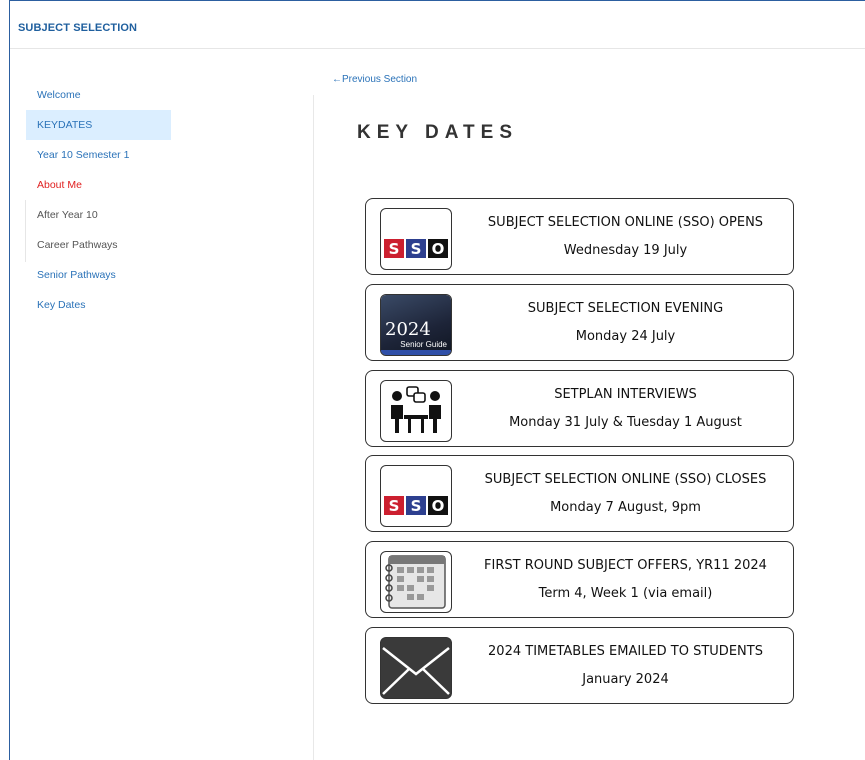 Image resolution: width=865 pixels, height=760 pixels. What do you see at coordinates (625, 308) in the screenshot?
I see `key-date-title: SUBJECT SELECTION EVENING` at bounding box center [625, 308].